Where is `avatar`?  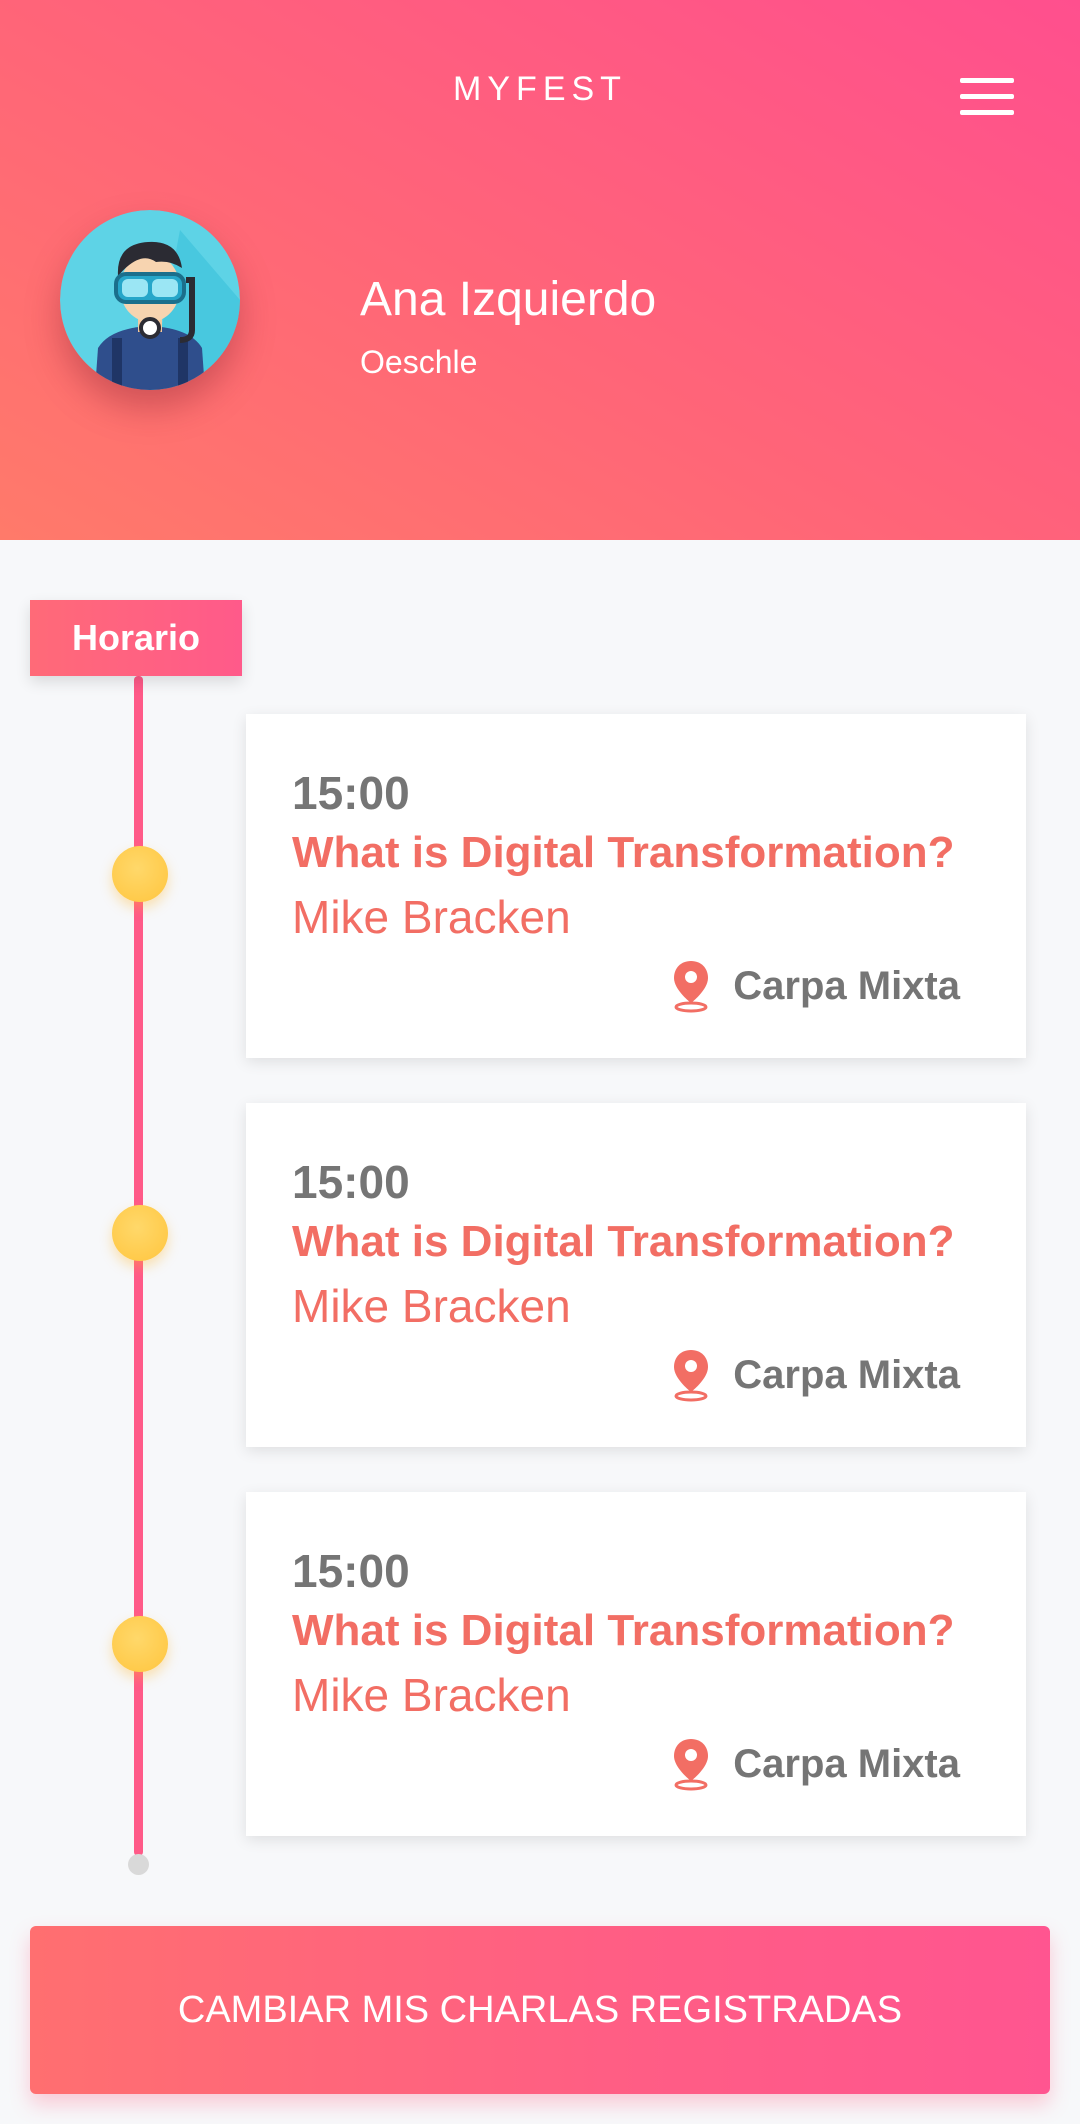 avatar is located at coordinates (150, 300).